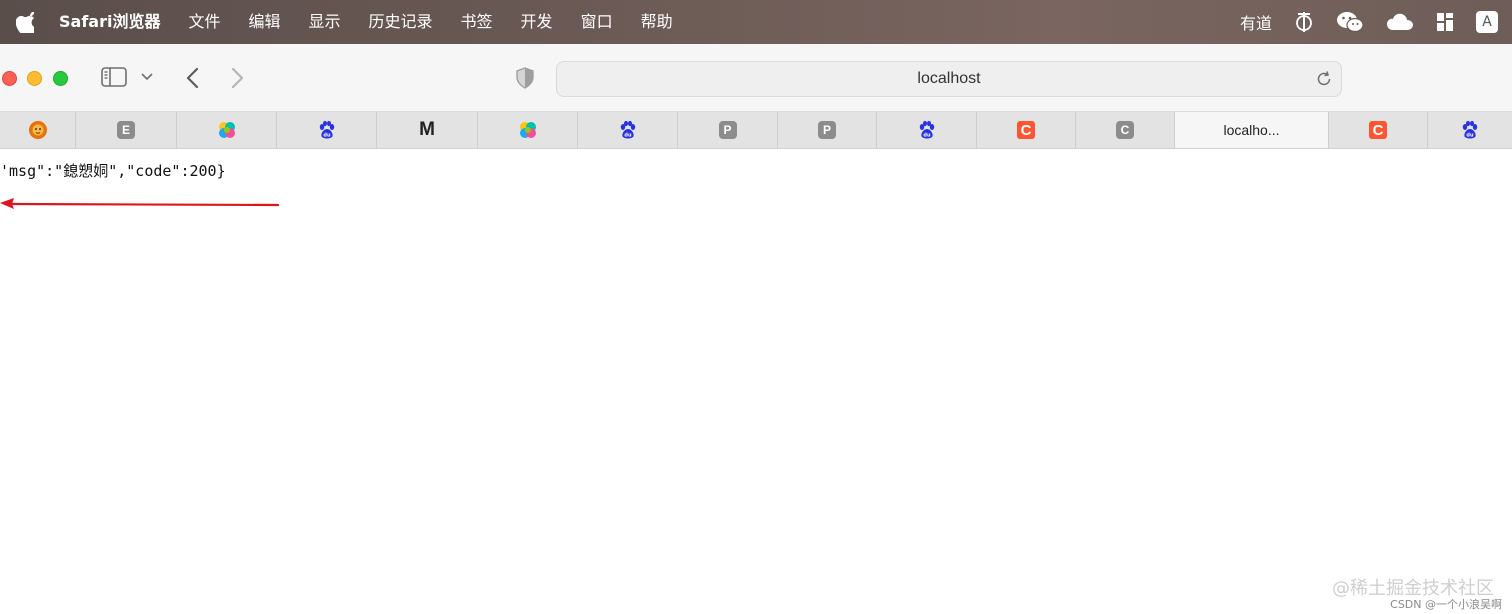  I want to click on reload-icon, so click(1324, 79).